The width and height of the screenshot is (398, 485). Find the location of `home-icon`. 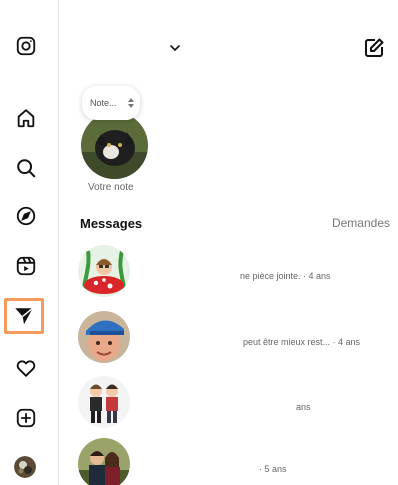

home-icon is located at coordinates (26, 118).